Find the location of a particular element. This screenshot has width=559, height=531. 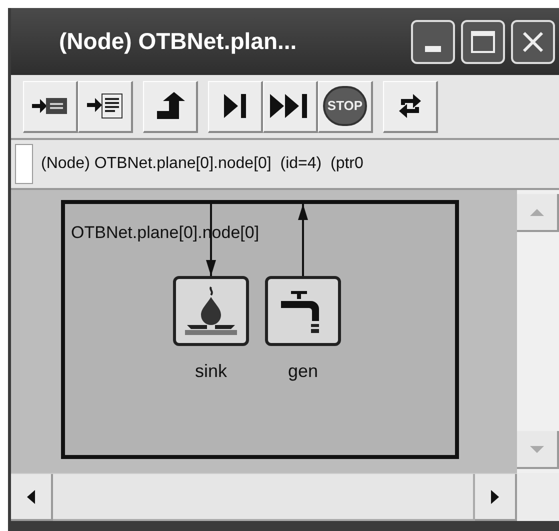

minimize-button is located at coordinates (433, 42).